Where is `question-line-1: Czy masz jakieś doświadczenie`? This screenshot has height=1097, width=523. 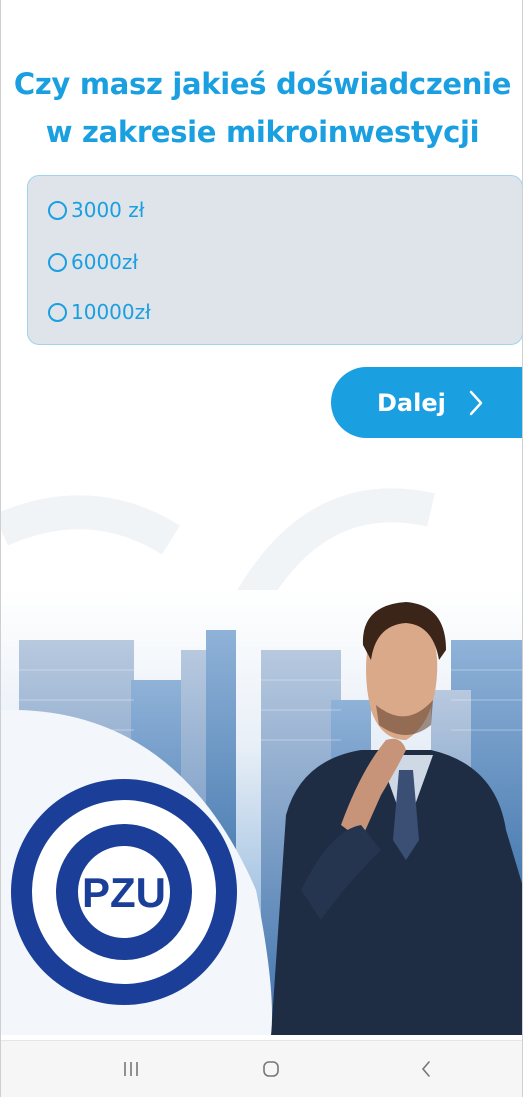 question-line-1: Czy masz jakieś doświadczenie is located at coordinates (262, 84).